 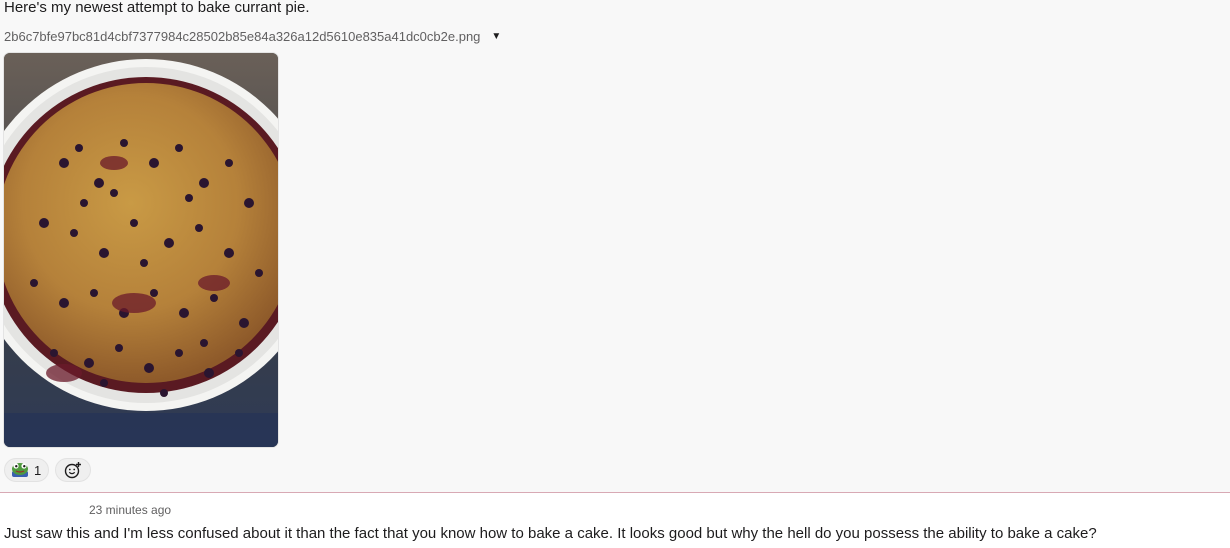 What do you see at coordinates (615, 492) in the screenshot?
I see `new-messages-divider` at bounding box center [615, 492].